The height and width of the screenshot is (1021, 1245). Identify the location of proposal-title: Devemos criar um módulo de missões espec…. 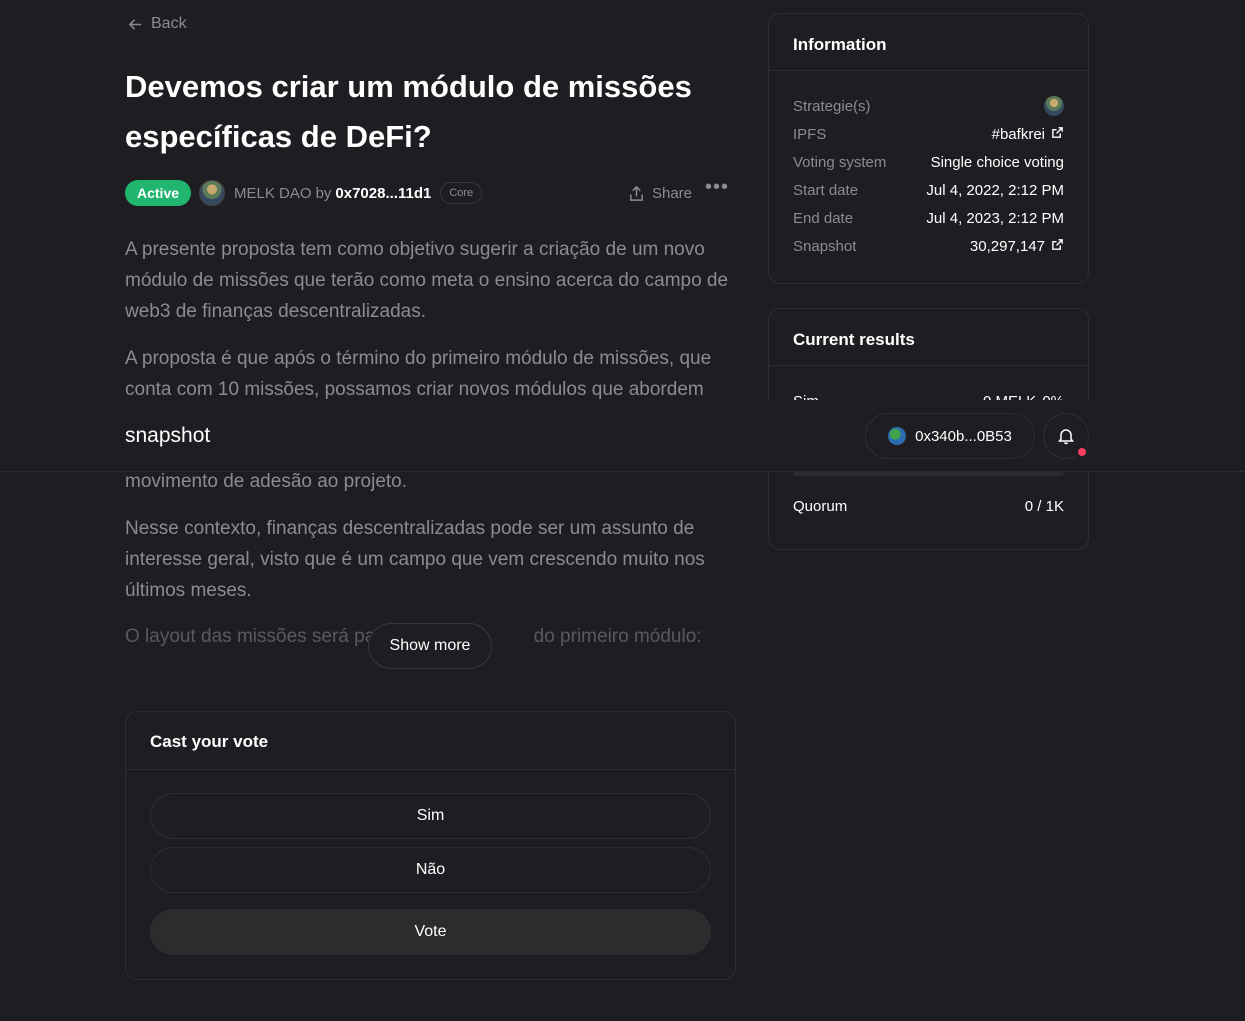
(408, 111).